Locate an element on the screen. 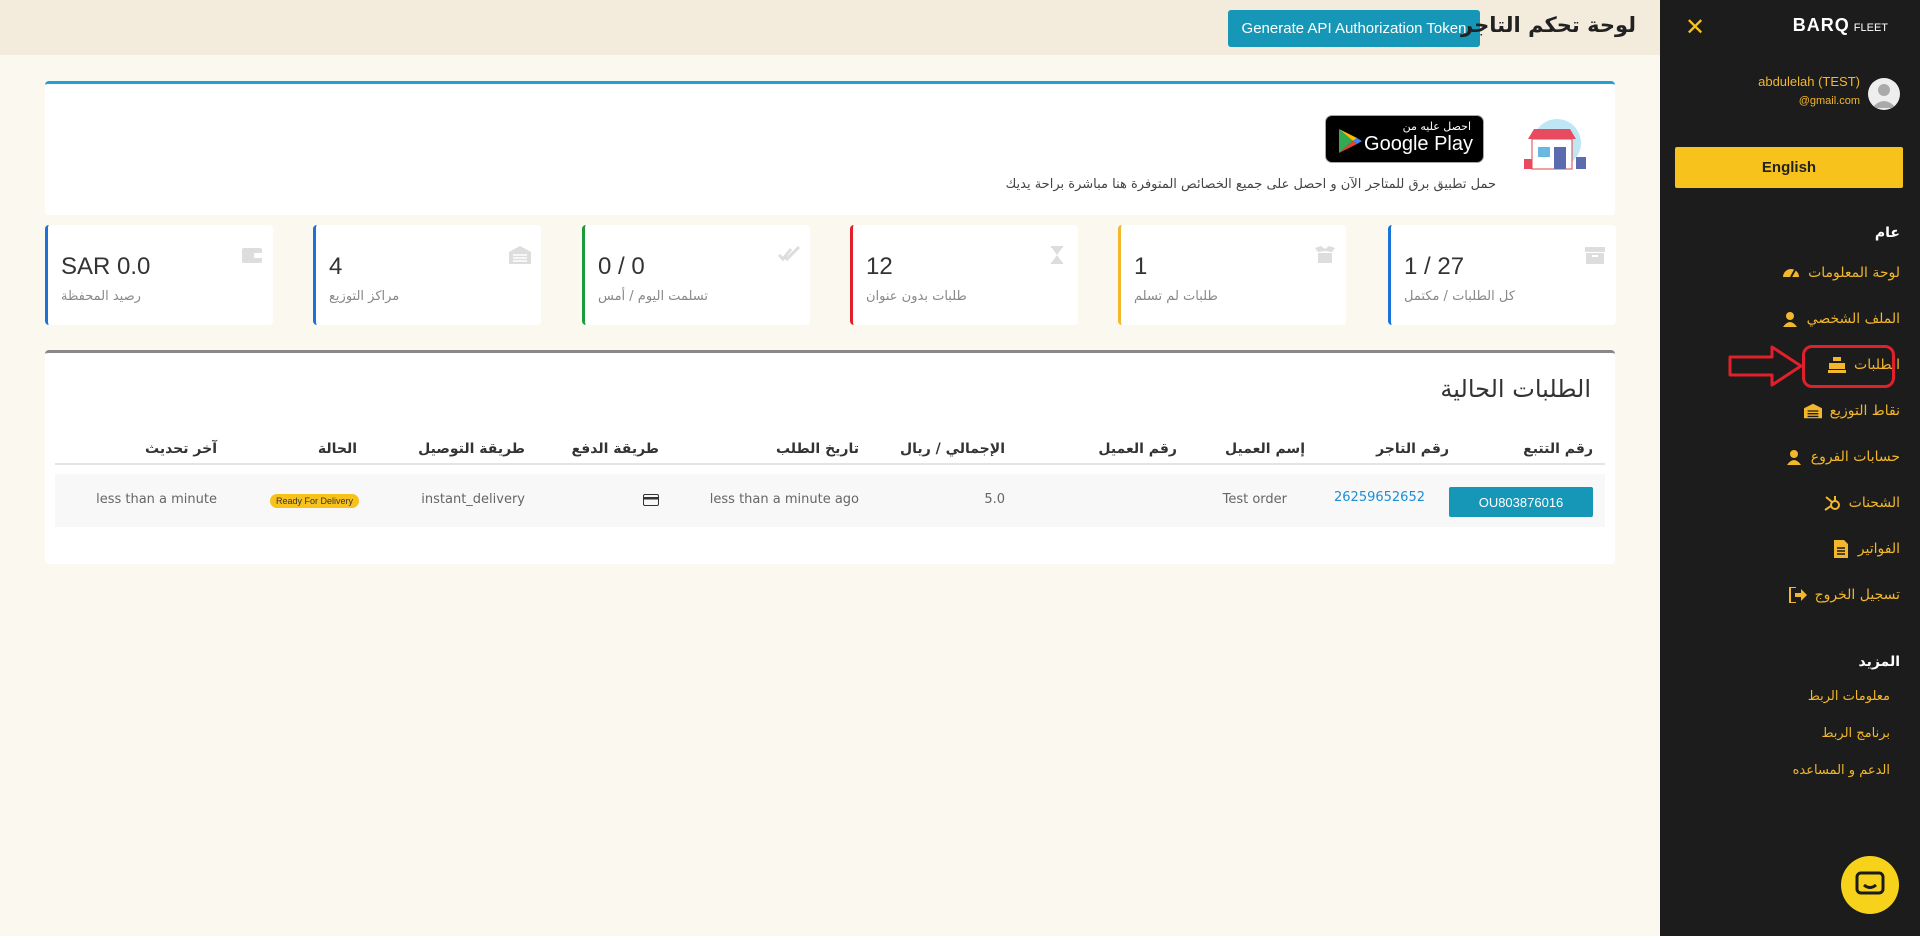 The image size is (1920, 936). hubspot-icon is located at coordinates (1832, 503).